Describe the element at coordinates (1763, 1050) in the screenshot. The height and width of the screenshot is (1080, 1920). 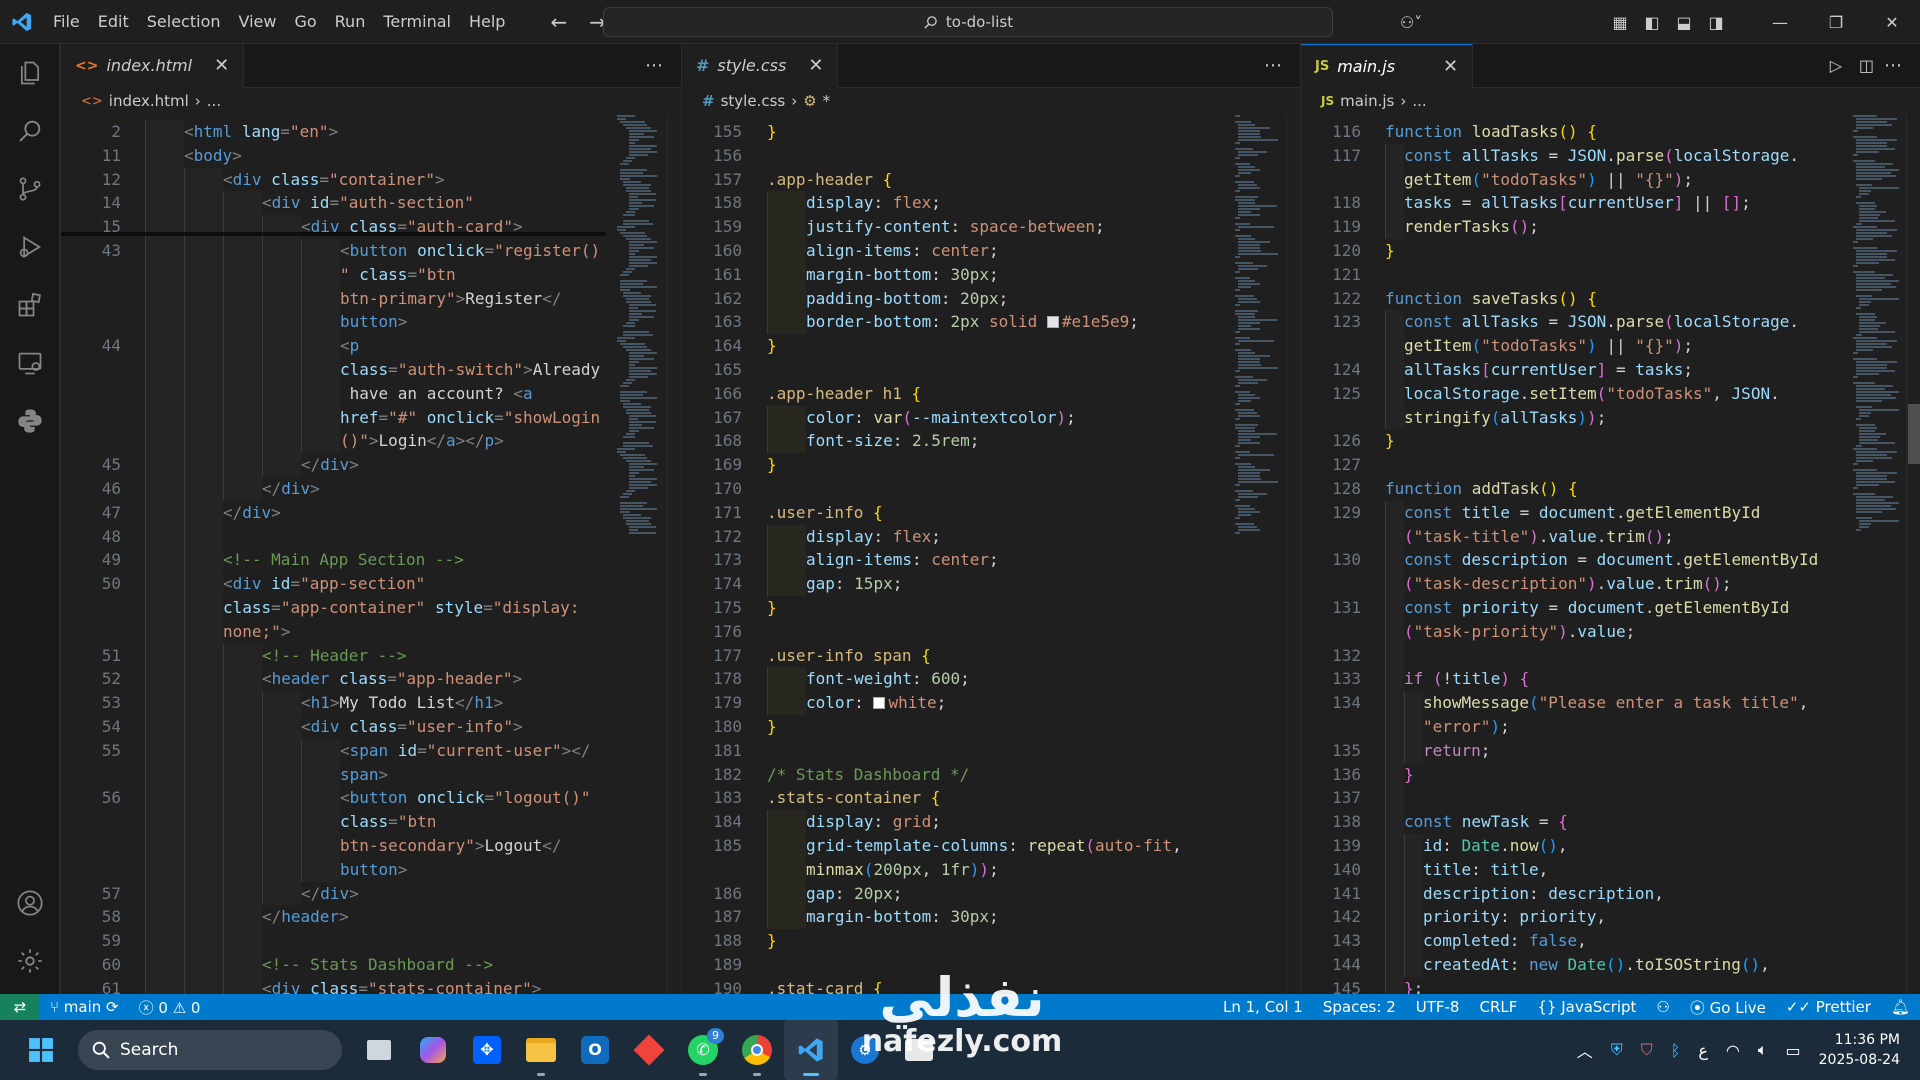
I see `volume-icon: 🔈︎` at that location.